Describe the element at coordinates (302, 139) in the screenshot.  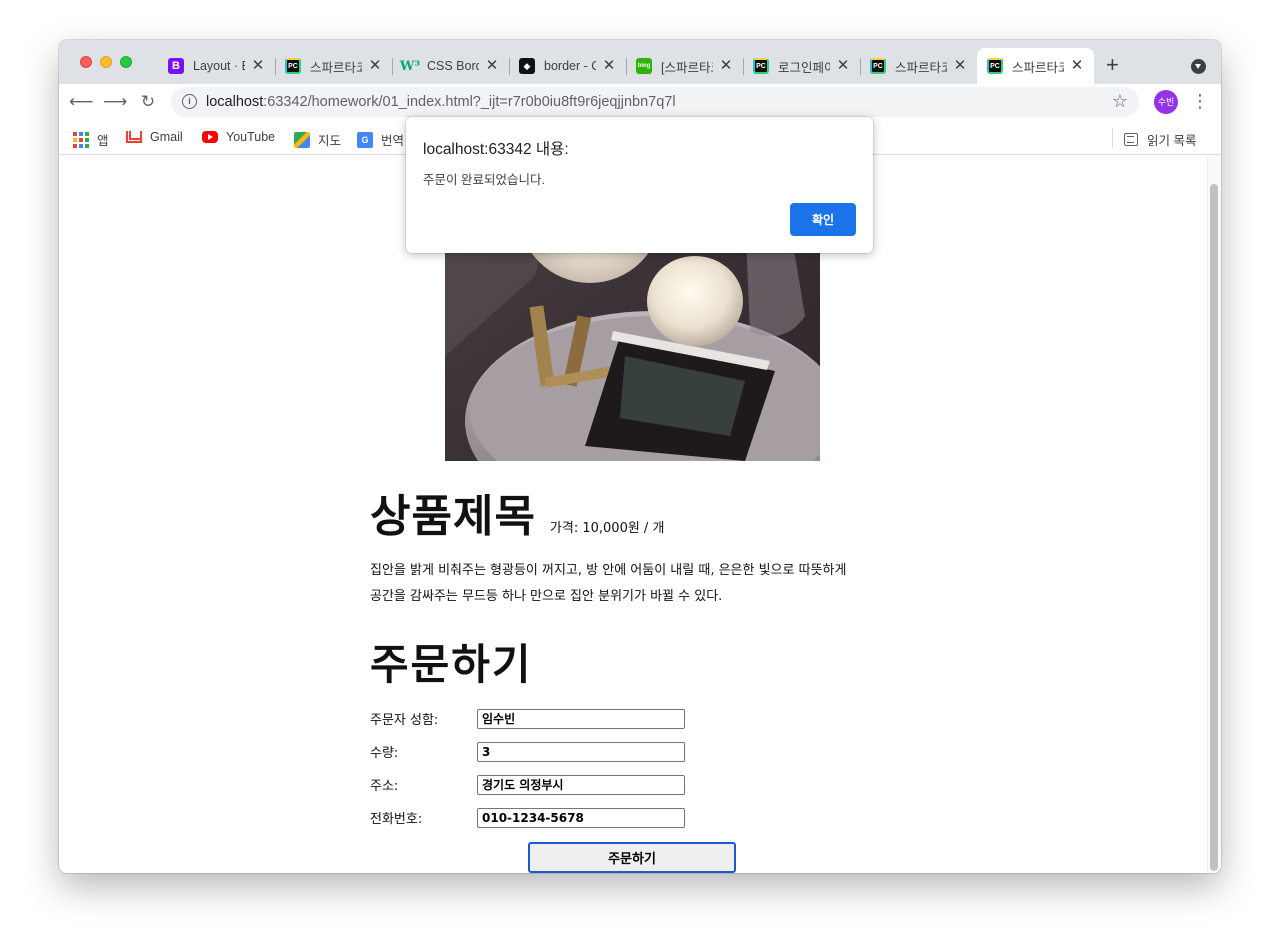
I see `maps-icon` at that location.